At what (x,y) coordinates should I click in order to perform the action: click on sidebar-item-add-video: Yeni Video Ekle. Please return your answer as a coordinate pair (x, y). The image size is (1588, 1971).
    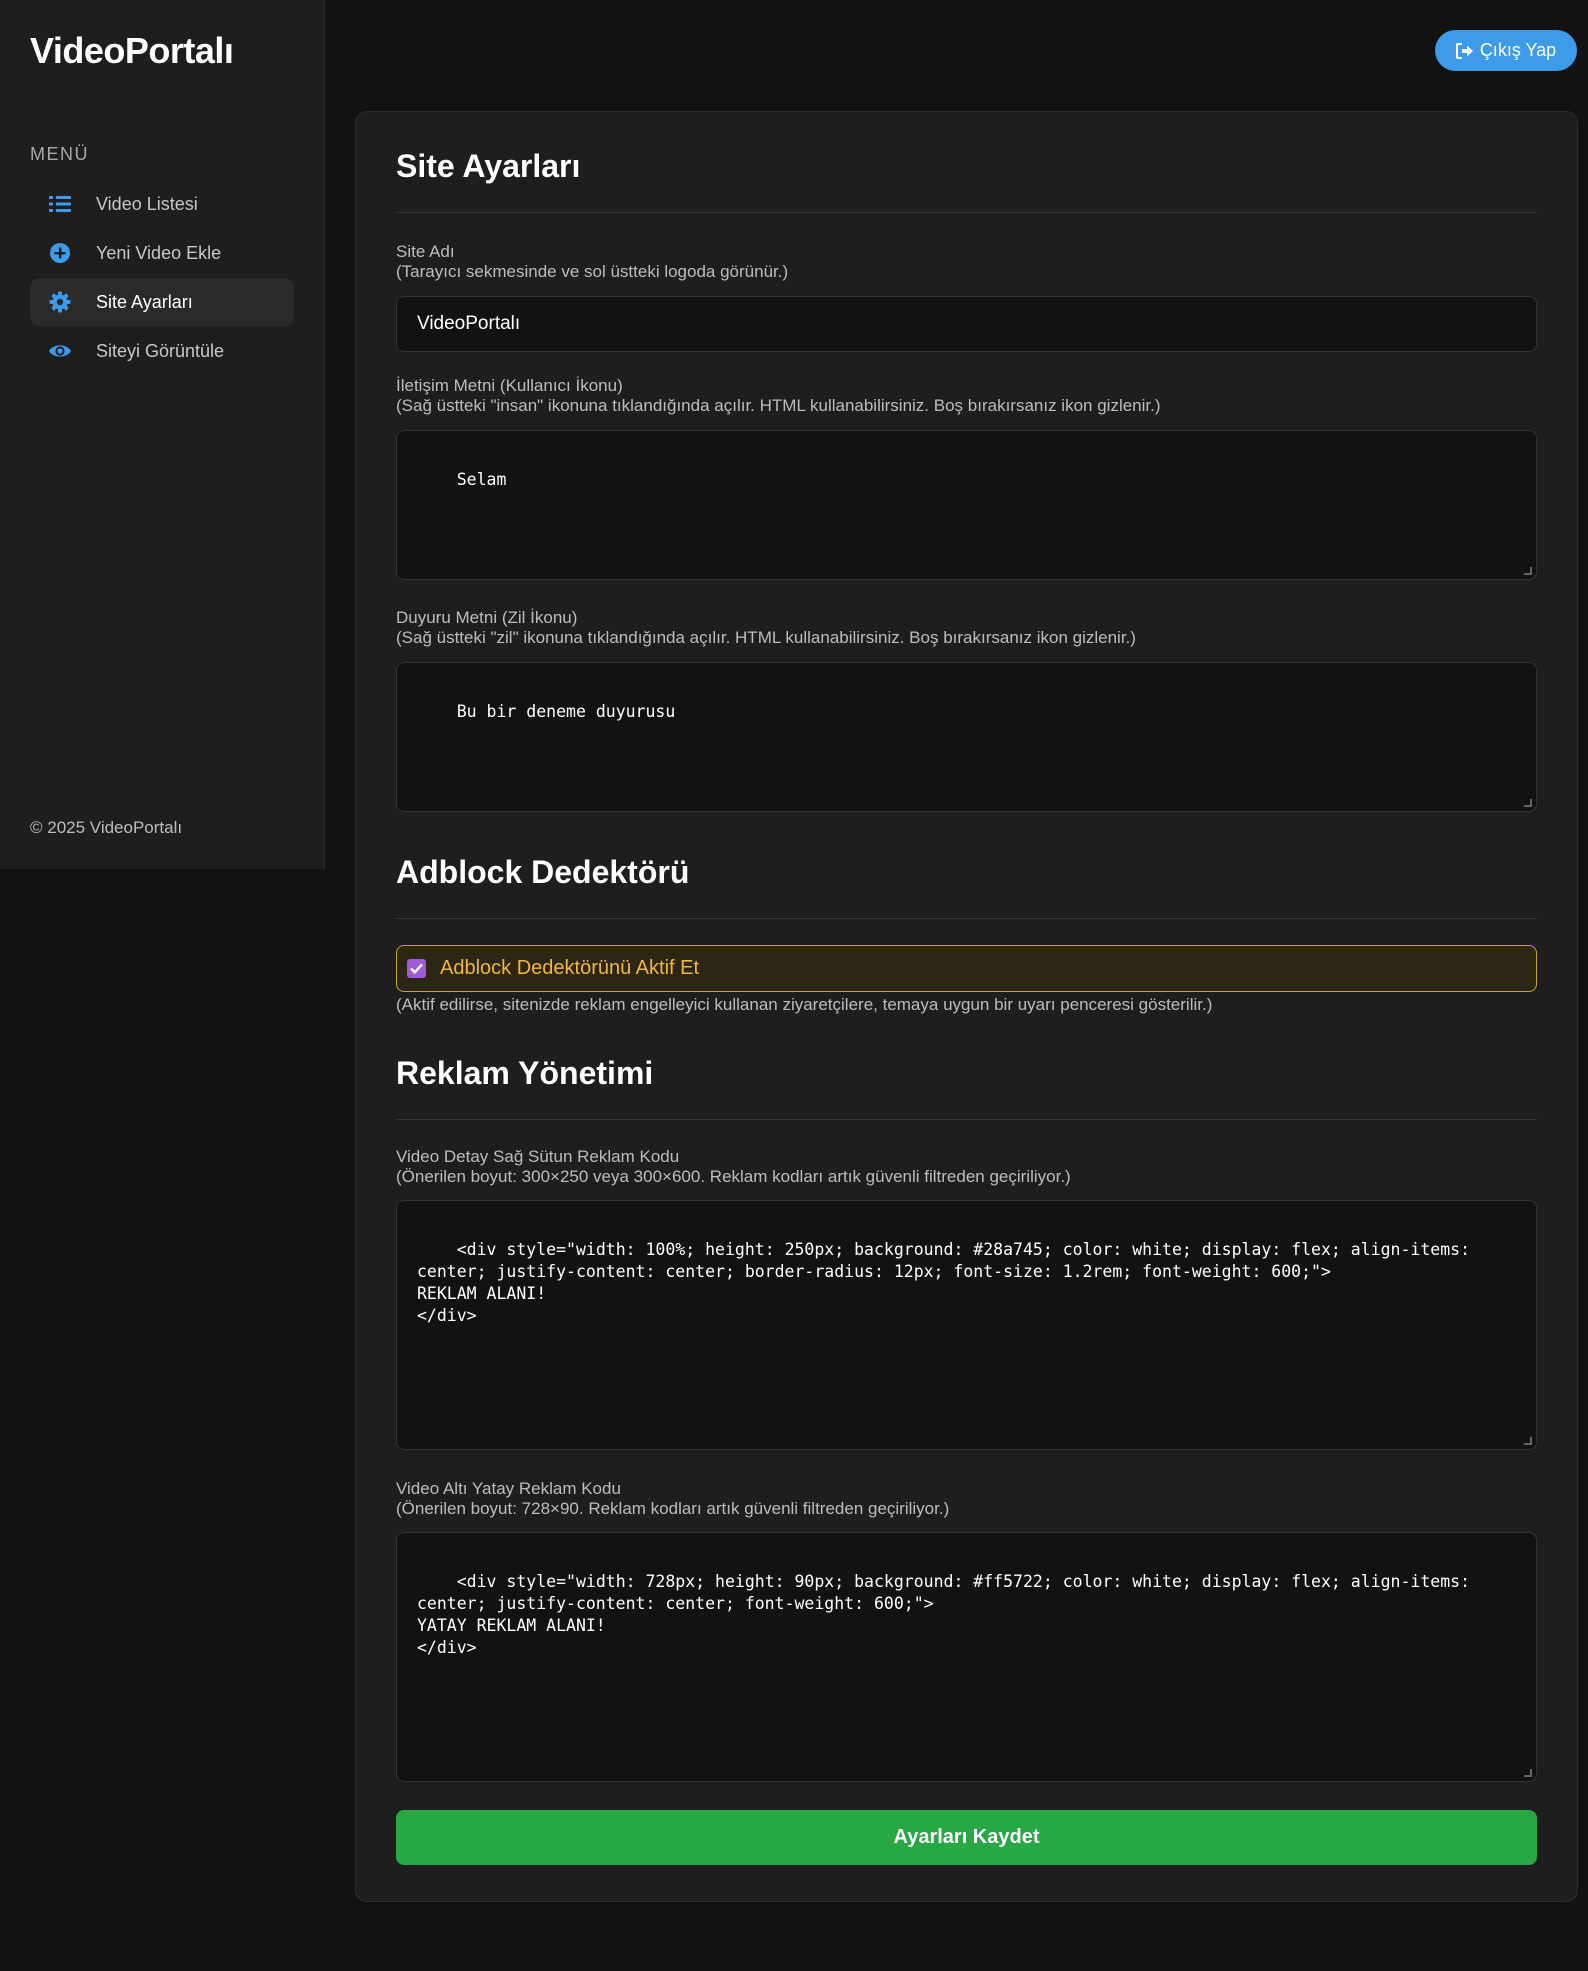
    Looking at the image, I should click on (162, 253).